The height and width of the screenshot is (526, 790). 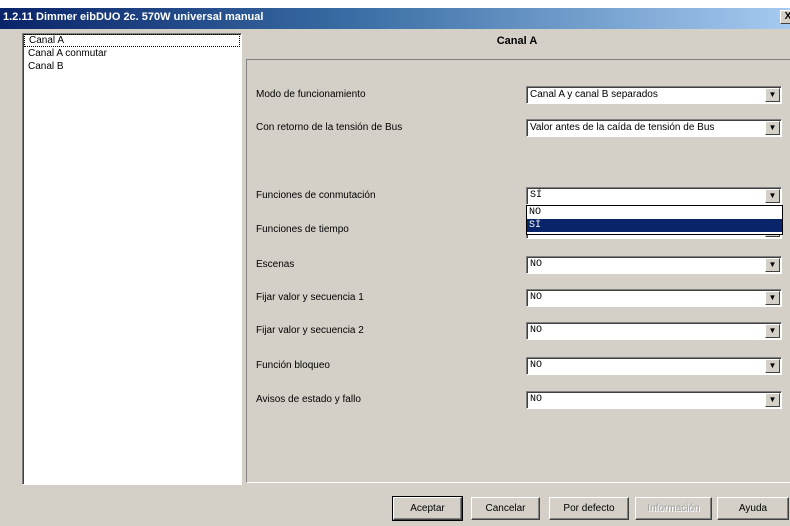 What do you see at coordinates (310, 330) in the screenshot?
I see `label-fijar-valor-secuencia-2: Fijar valor y secuencia 2` at bounding box center [310, 330].